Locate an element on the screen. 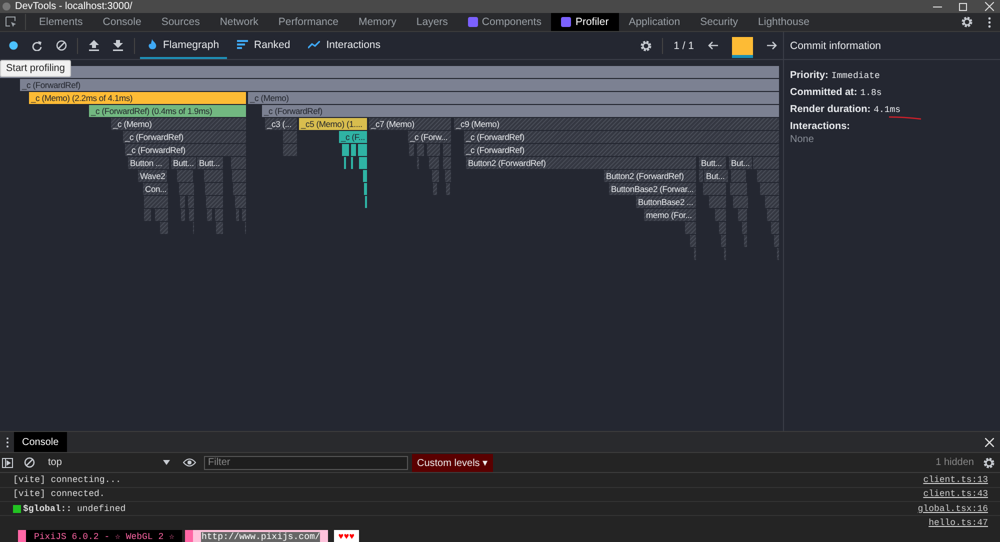 Image resolution: width=1000 pixels, height=542 pixels. flame-bar: _c (Memo) (2.2ms of 4.1ms) is located at coordinates (138, 98).